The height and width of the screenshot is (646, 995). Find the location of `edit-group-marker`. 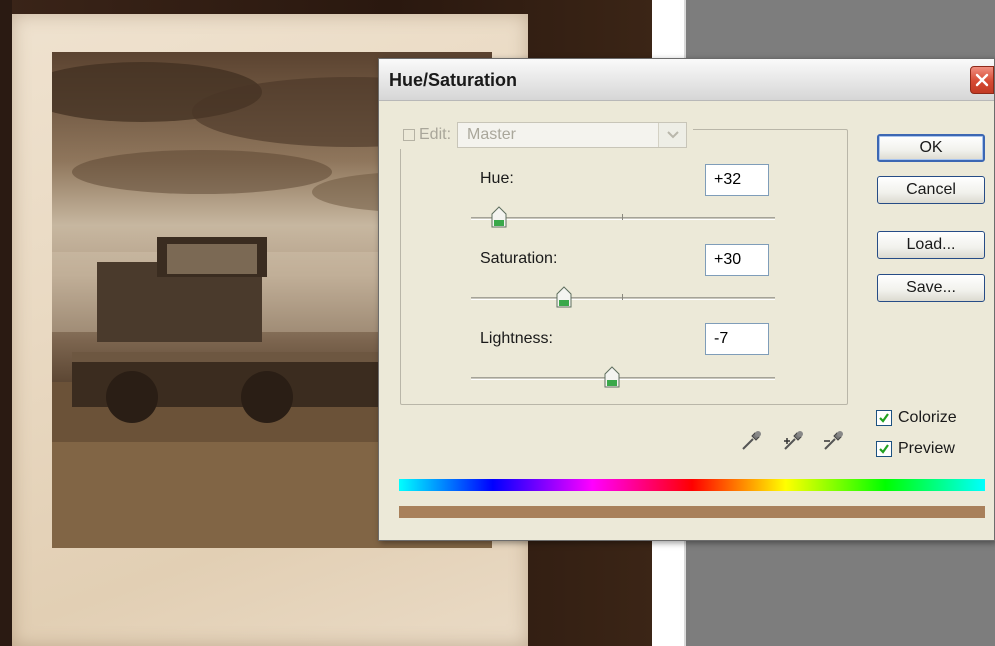

edit-group-marker is located at coordinates (409, 135).